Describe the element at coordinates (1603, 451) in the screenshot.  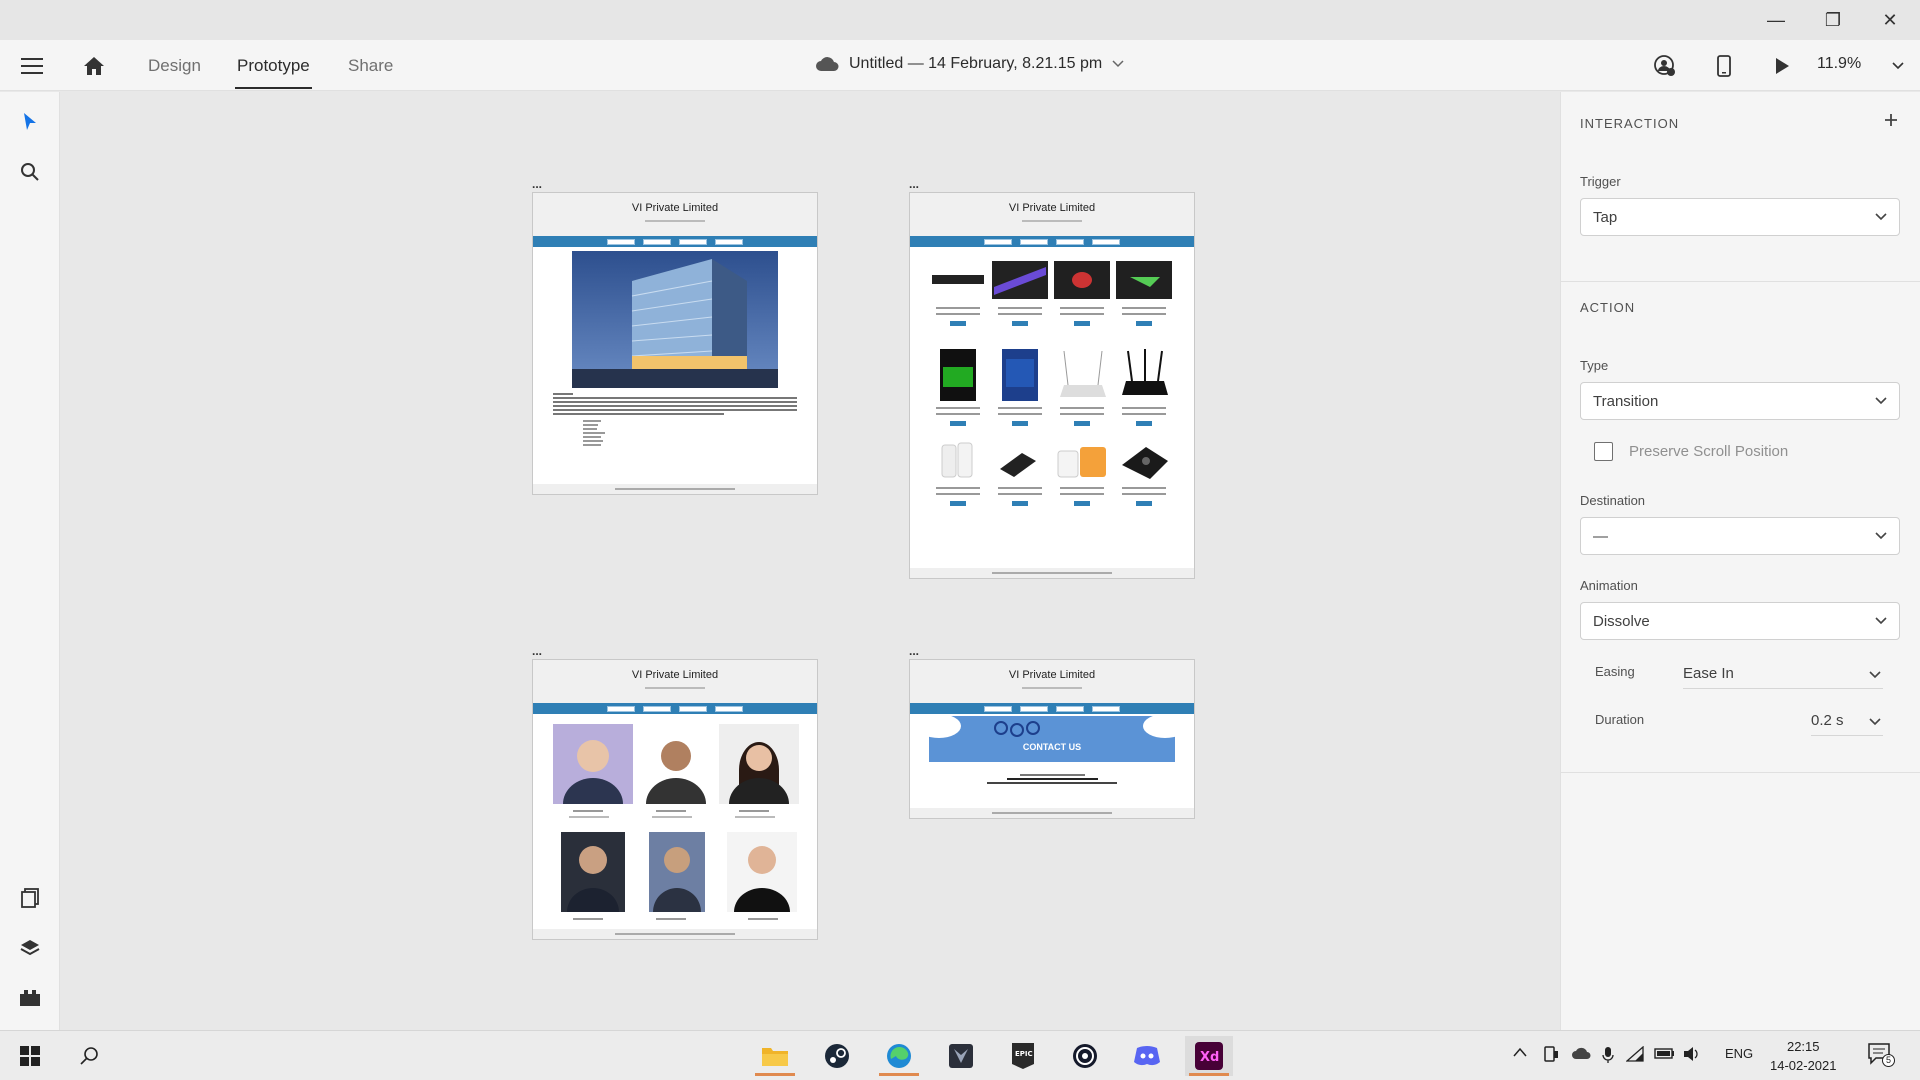
I see `preserve-scroll-checkbox` at that location.